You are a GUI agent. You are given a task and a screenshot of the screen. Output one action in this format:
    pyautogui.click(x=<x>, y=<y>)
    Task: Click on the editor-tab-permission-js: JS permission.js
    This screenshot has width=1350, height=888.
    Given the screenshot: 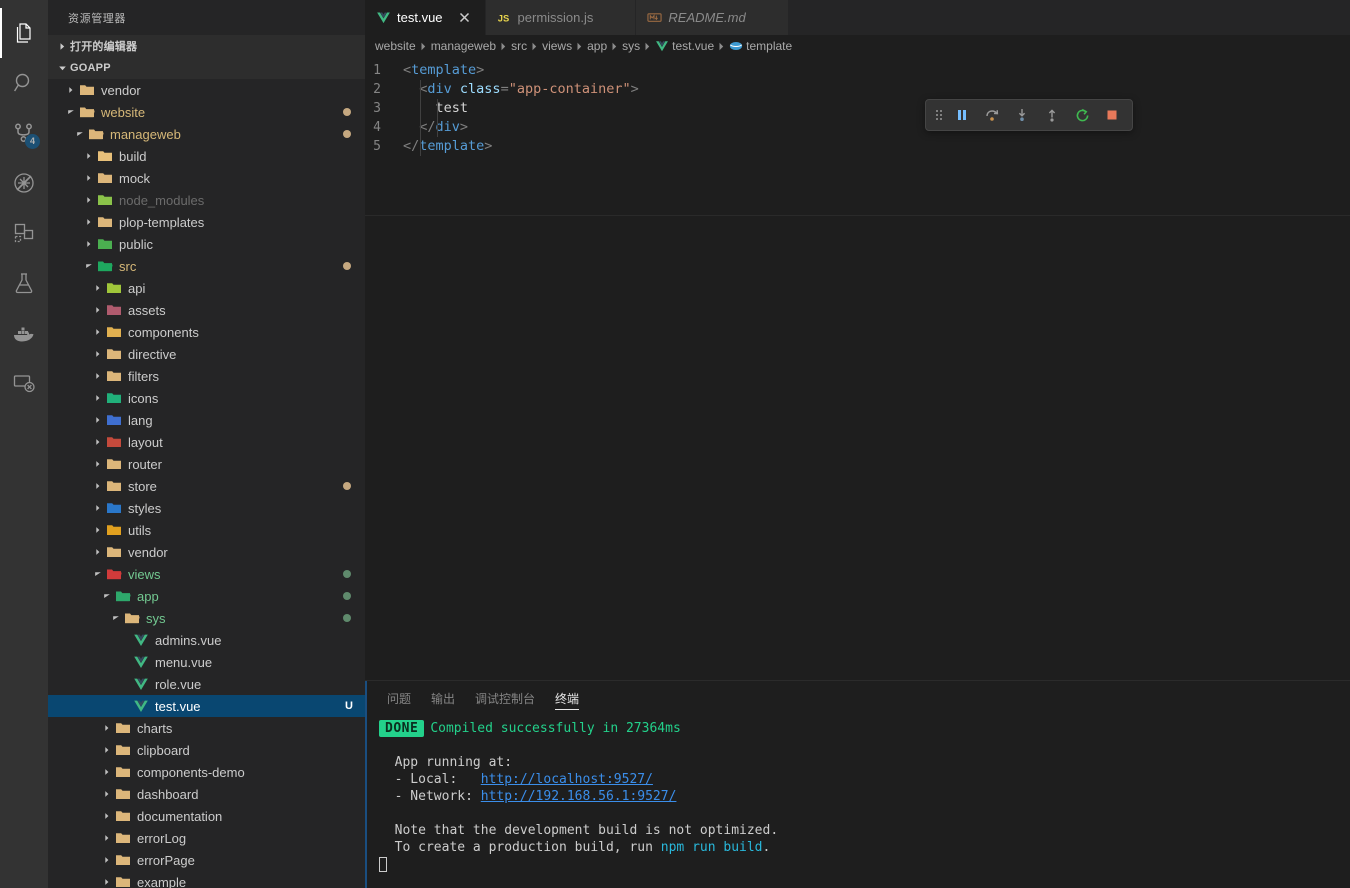 What is the action you would take?
    pyautogui.click(x=561, y=17)
    